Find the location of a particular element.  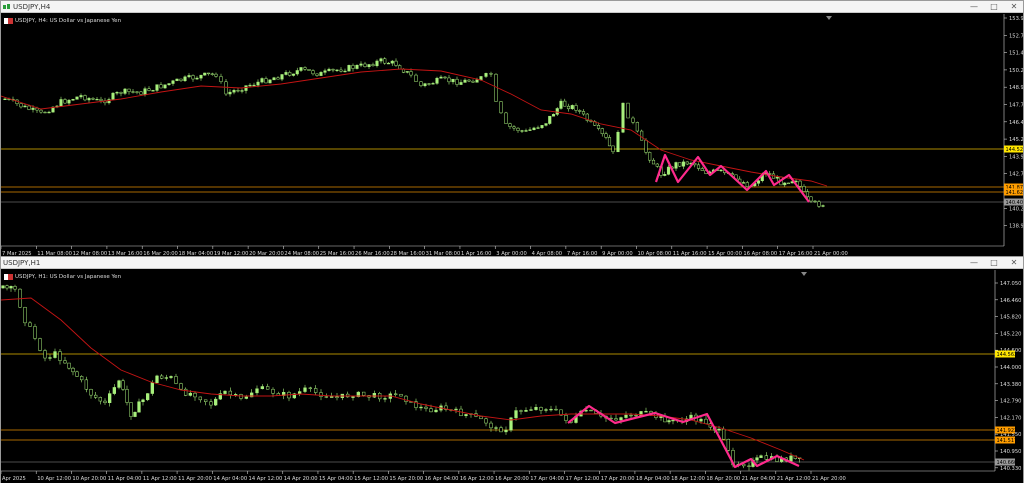

date-label: 17 Apr 04:00 is located at coordinates (547, 479).